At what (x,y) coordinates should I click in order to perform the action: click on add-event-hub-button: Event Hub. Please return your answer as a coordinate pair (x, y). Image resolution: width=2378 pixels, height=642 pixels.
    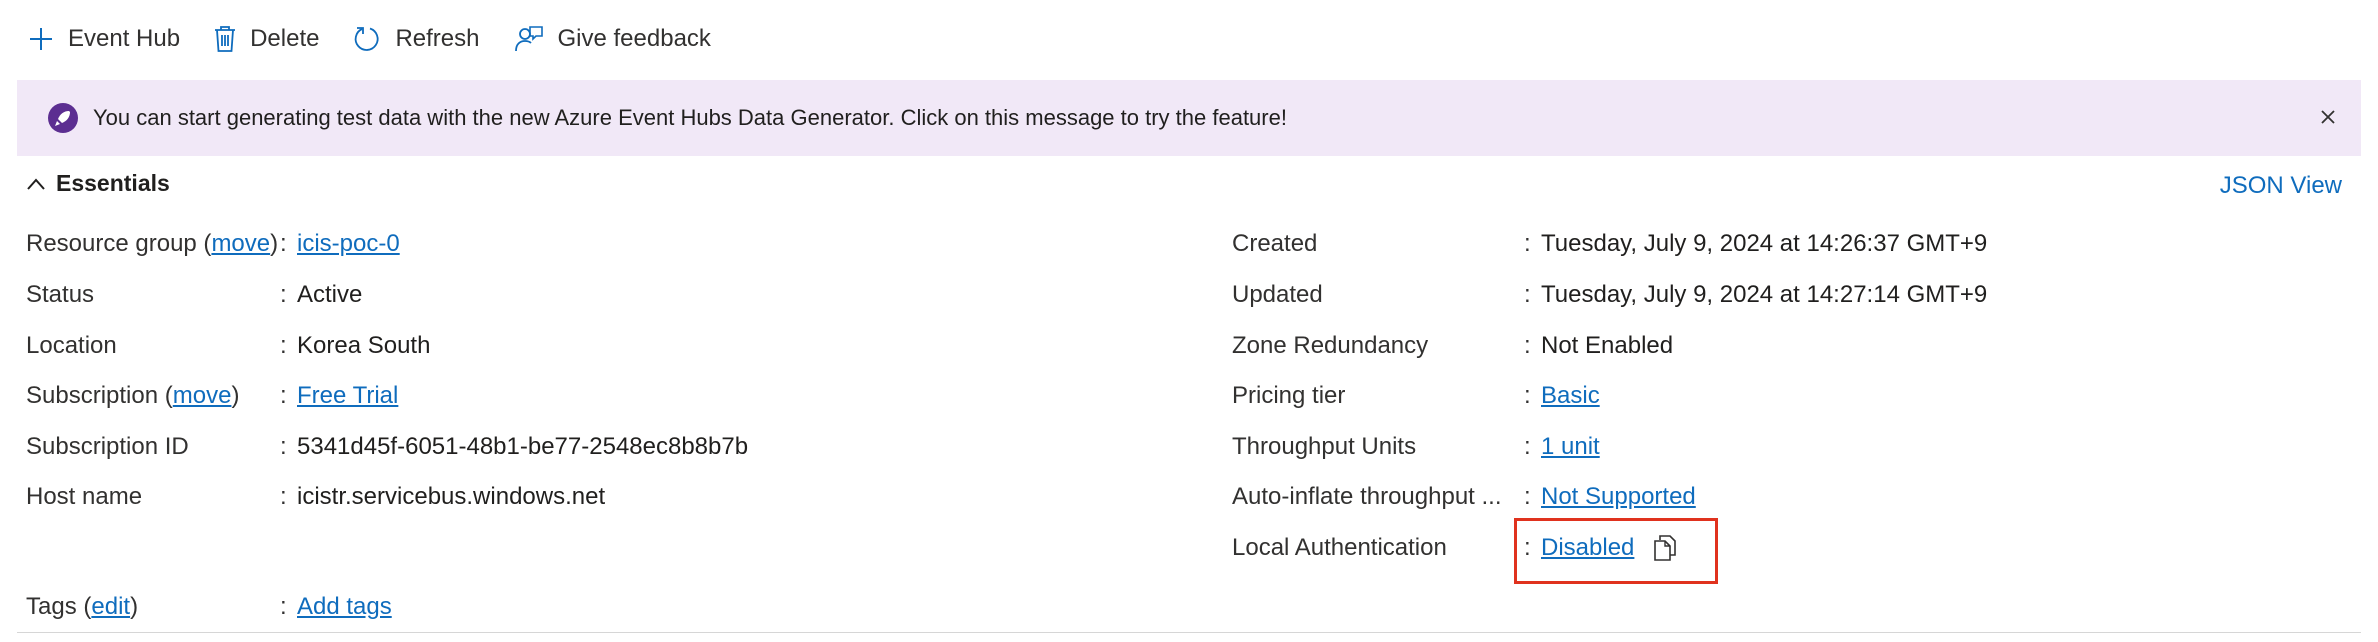
    Looking at the image, I should click on (104, 39).